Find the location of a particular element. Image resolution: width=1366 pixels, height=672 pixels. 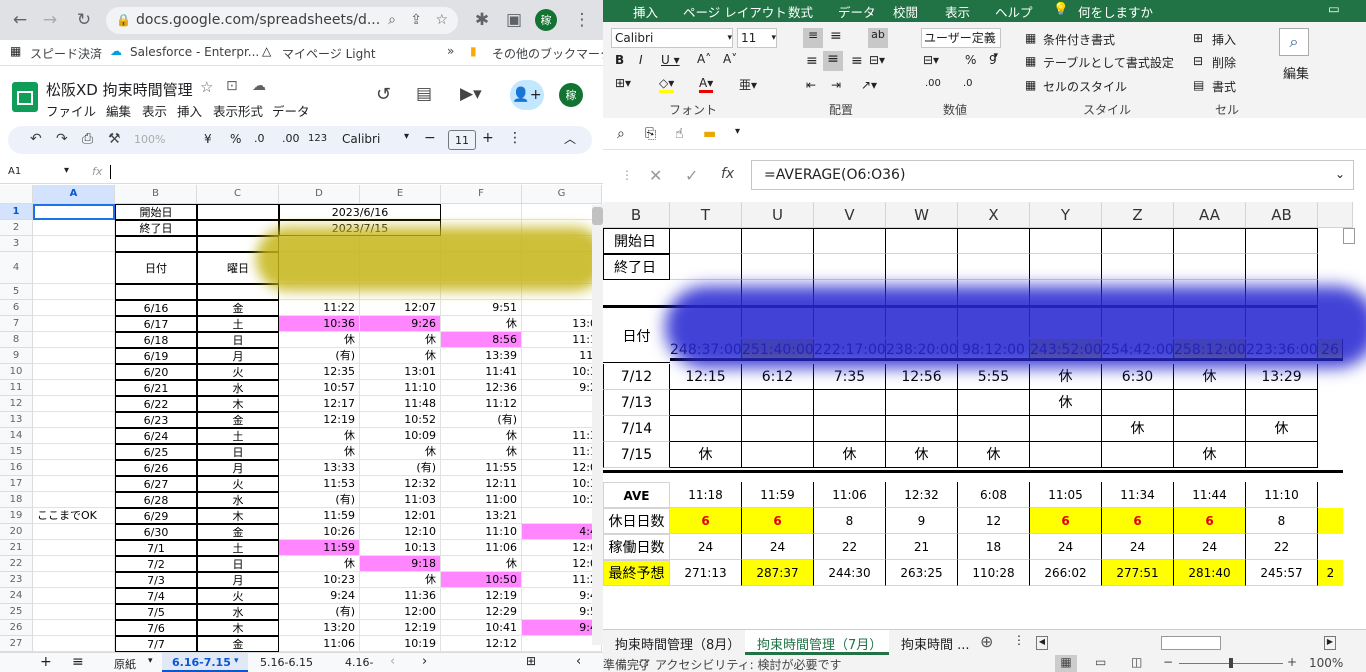

grid-cell: 11:10 is located at coordinates (1282, 495).